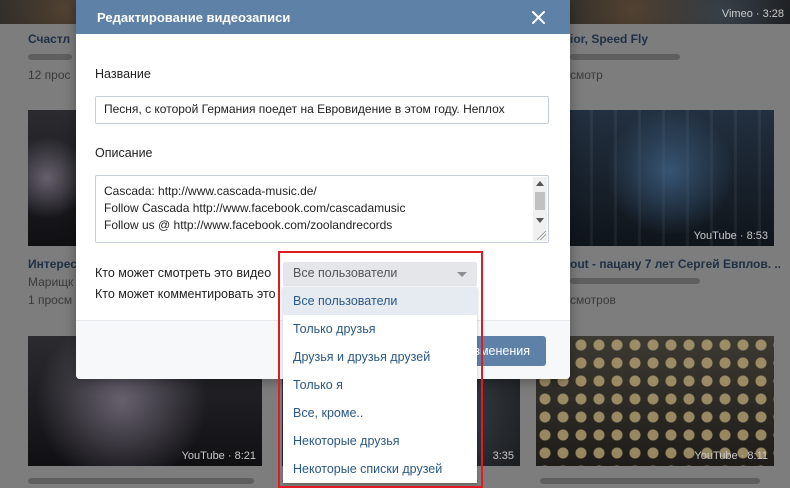 The width and height of the screenshot is (790, 488). What do you see at coordinates (670, 39) in the screenshot?
I see `video-title: ior, Speed Fly` at bounding box center [670, 39].